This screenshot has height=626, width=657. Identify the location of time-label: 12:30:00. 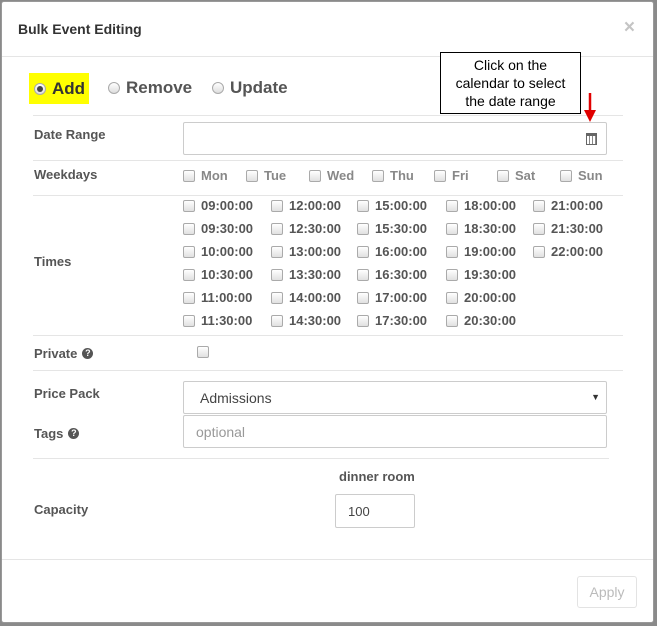
(315, 228).